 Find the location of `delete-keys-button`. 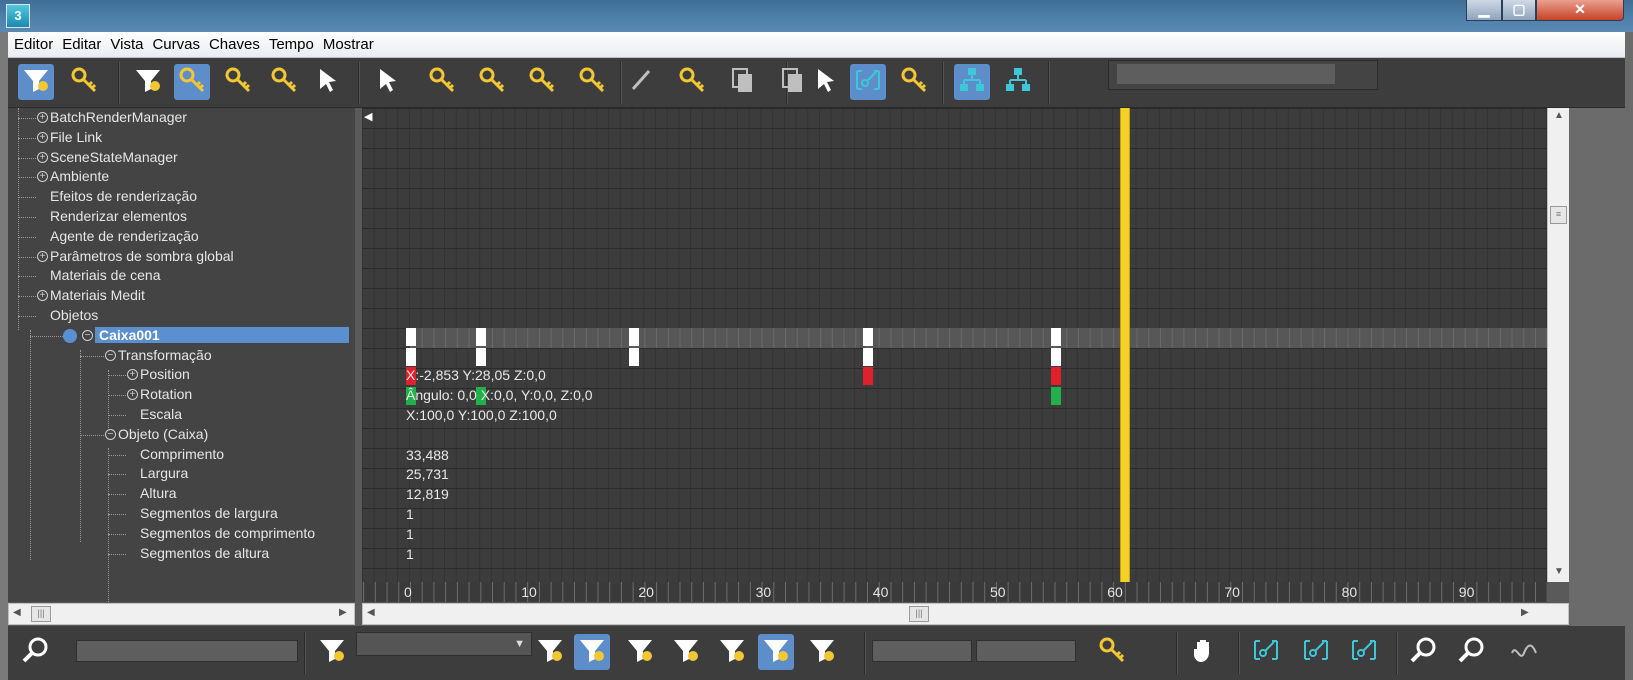

delete-keys-button is located at coordinates (442, 82).